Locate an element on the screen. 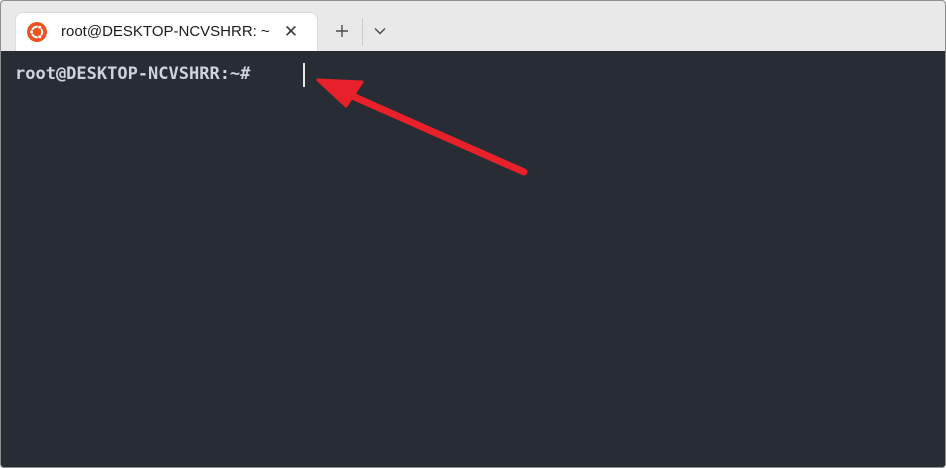 This screenshot has width=946, height=468. profile-dropdown-button is located at coordinates (380, 31).